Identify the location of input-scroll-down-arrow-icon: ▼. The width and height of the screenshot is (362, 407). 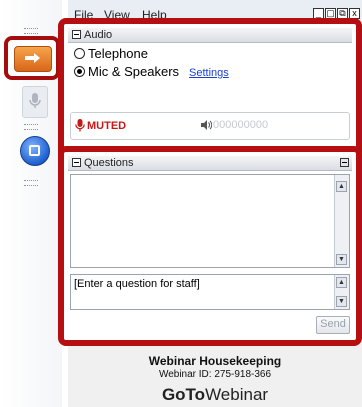
(341, 301).